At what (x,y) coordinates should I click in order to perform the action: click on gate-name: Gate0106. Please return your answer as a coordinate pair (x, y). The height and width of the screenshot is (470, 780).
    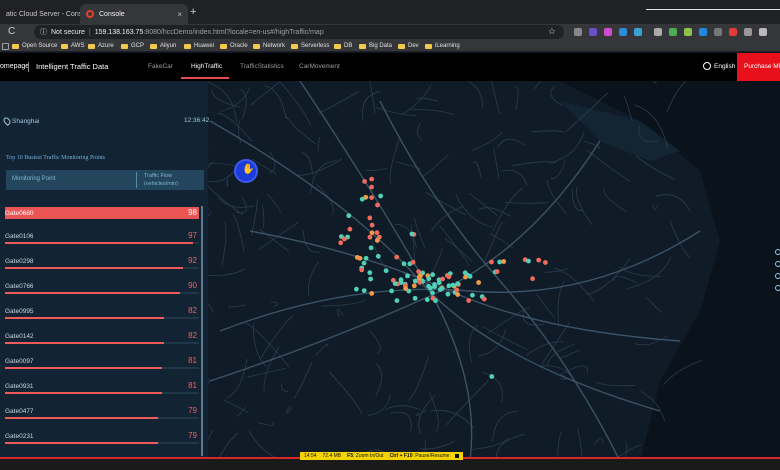
    Looking at the image, I should click on (19, 236).